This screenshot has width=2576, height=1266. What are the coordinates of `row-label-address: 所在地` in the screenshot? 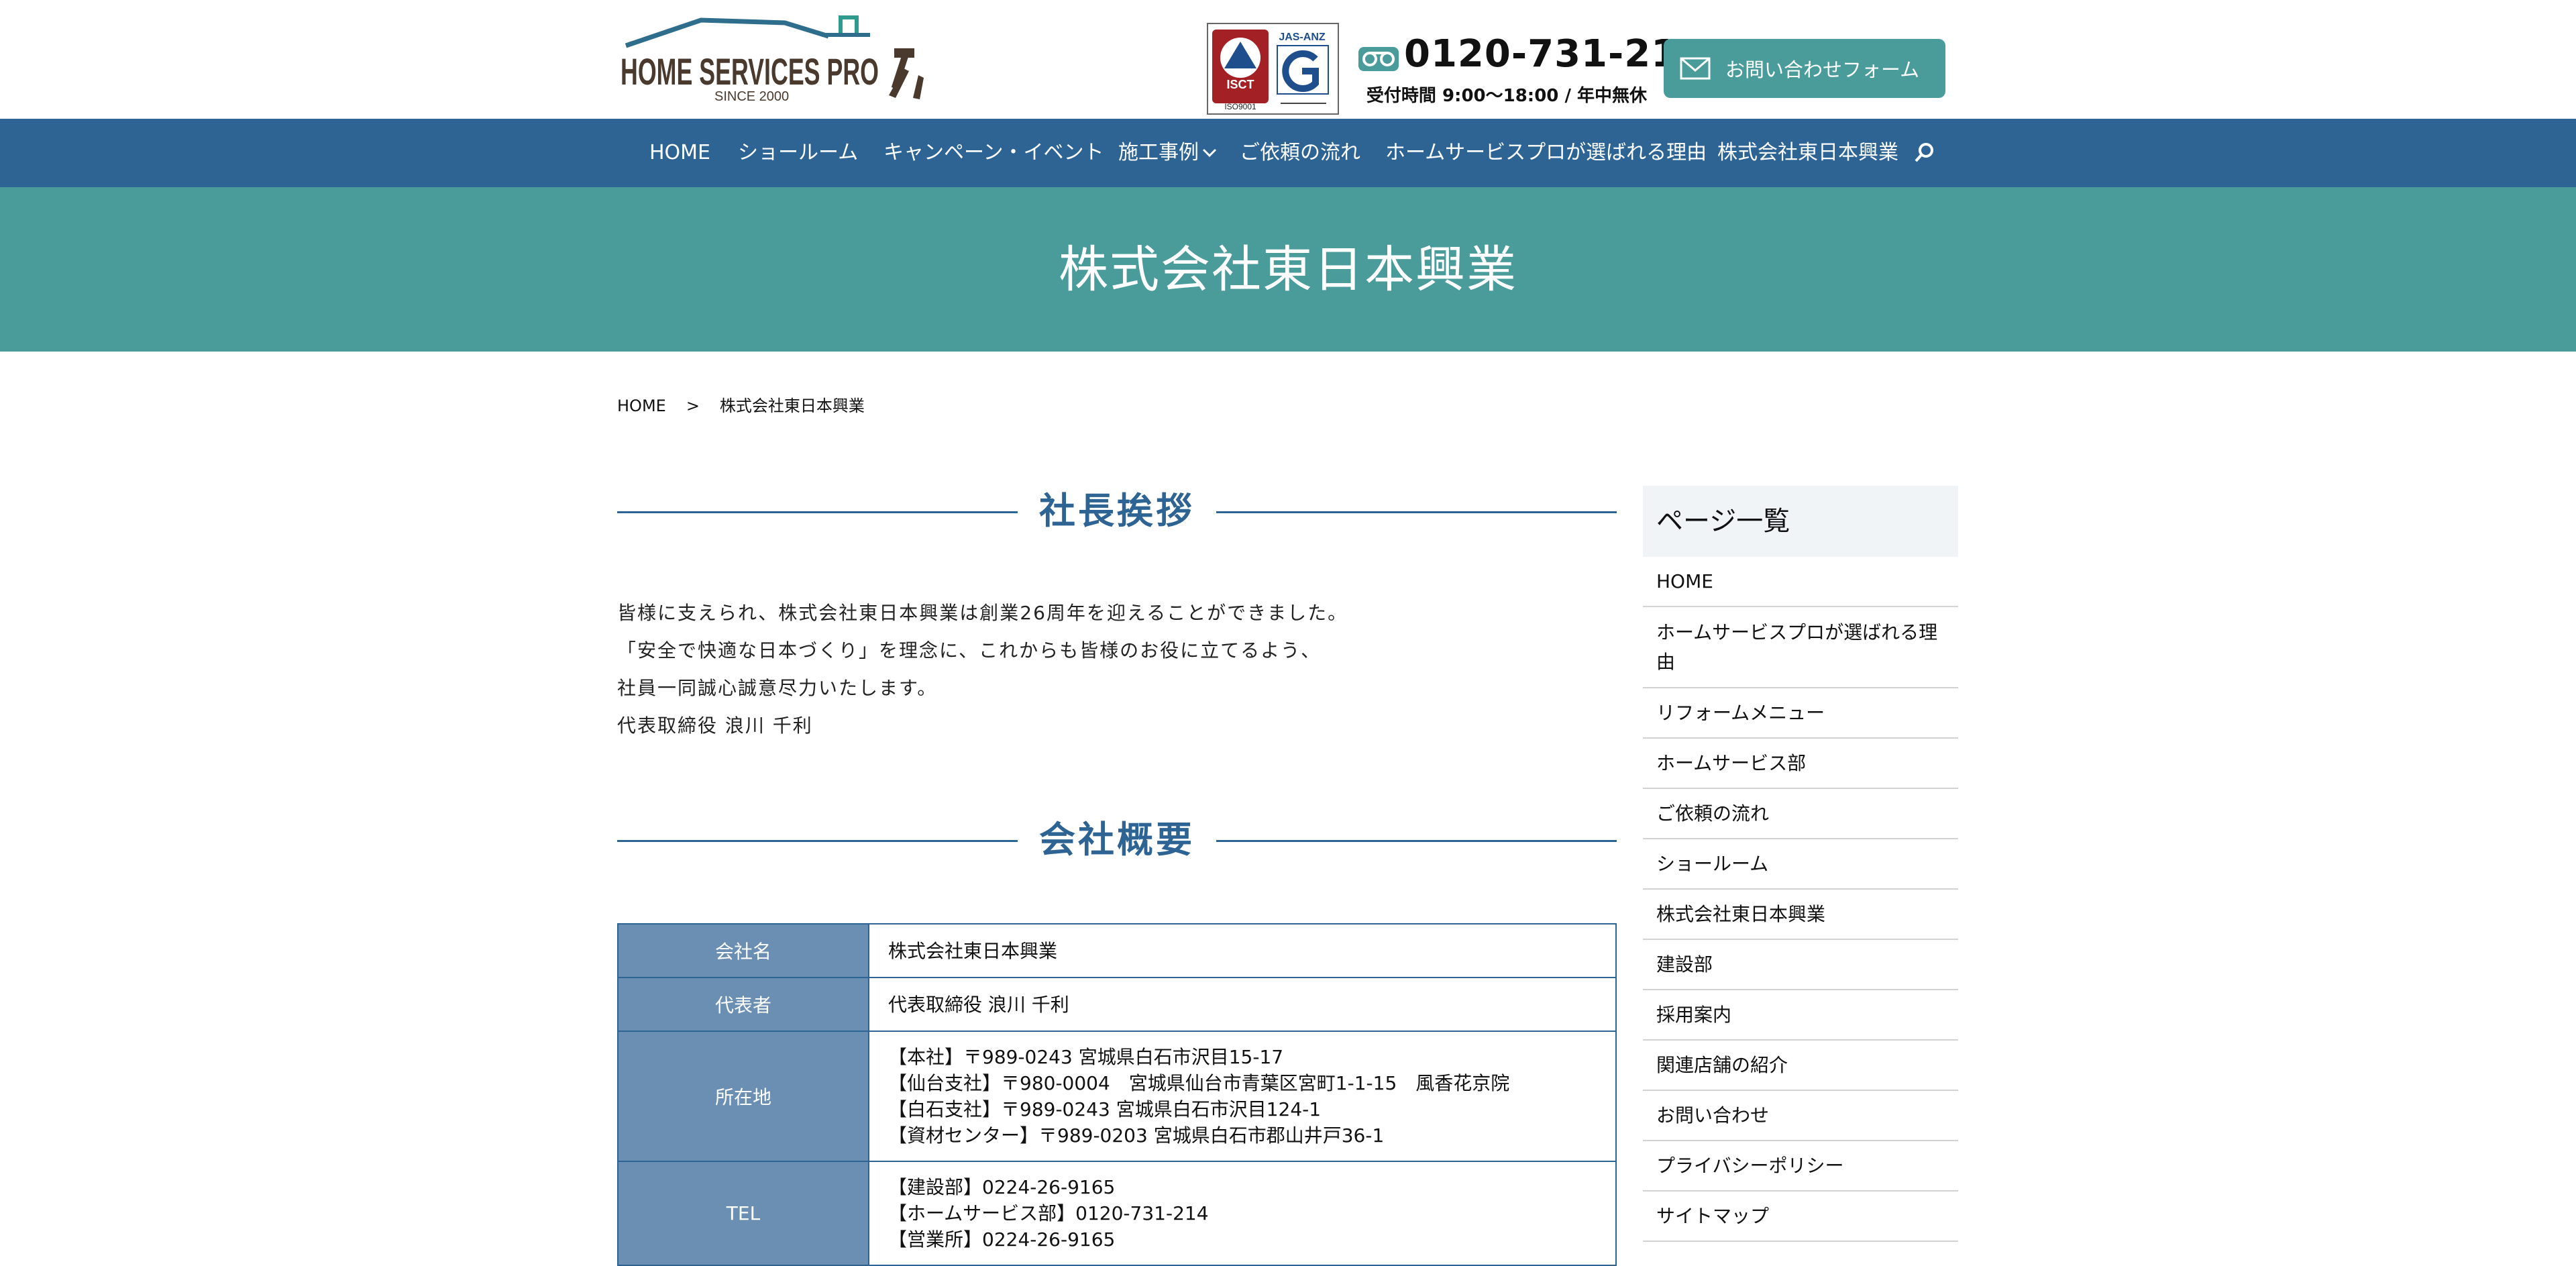 It's located at (743, 1096).